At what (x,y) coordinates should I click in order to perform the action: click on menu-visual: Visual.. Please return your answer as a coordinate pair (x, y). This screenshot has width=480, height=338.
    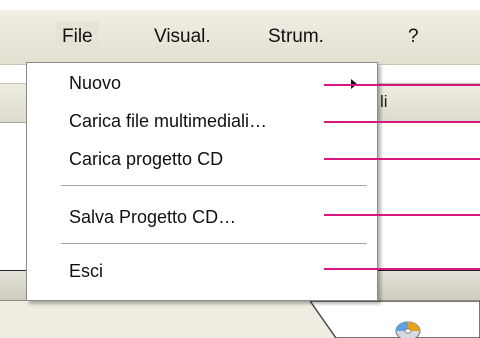
    Looking at the image, I should click on (182, 37).